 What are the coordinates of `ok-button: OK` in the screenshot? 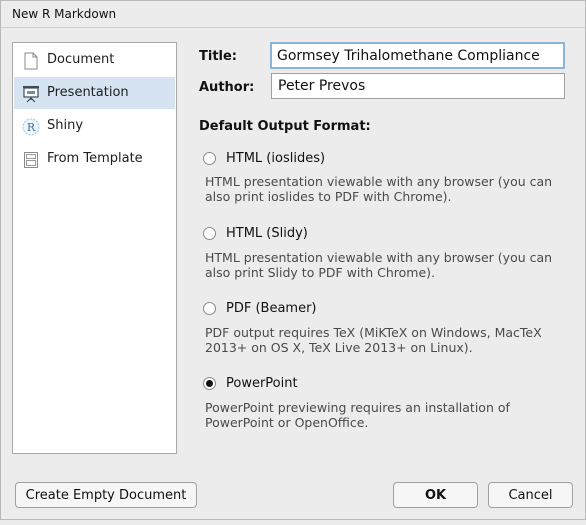 It's located at (435, 495).